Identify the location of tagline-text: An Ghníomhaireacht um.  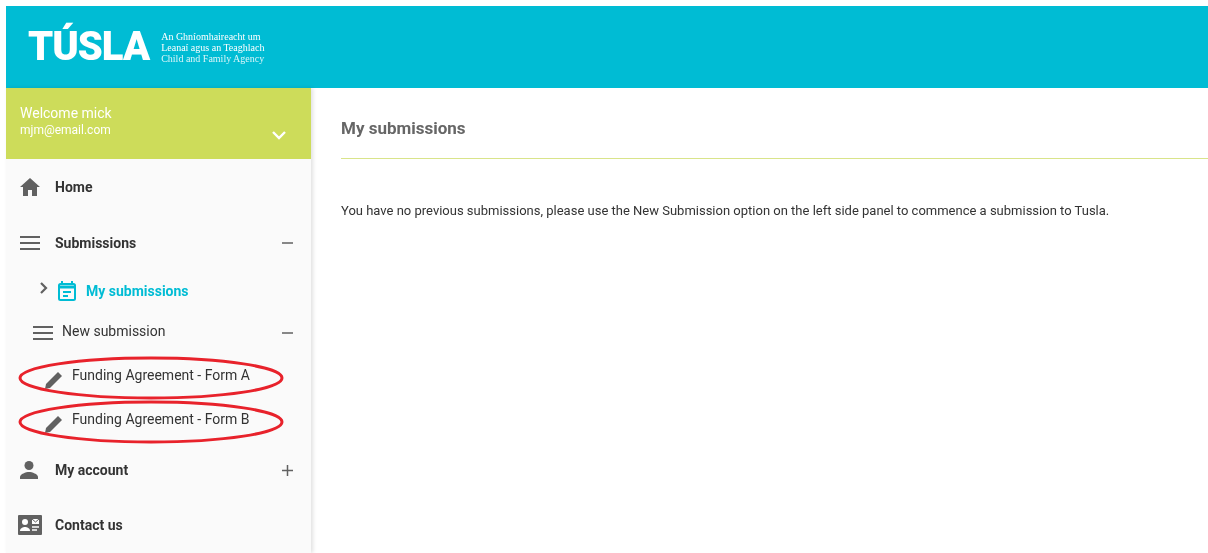
(211, 36).